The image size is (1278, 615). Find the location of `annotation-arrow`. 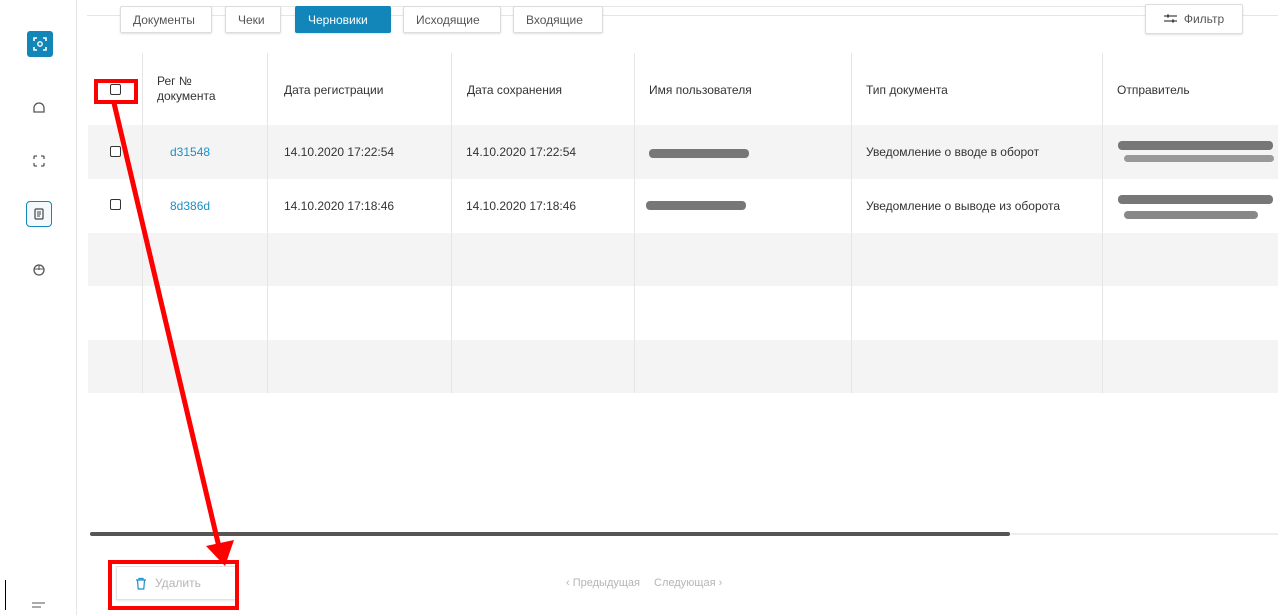

annotation-arrow is located at coordinates (172, 334).